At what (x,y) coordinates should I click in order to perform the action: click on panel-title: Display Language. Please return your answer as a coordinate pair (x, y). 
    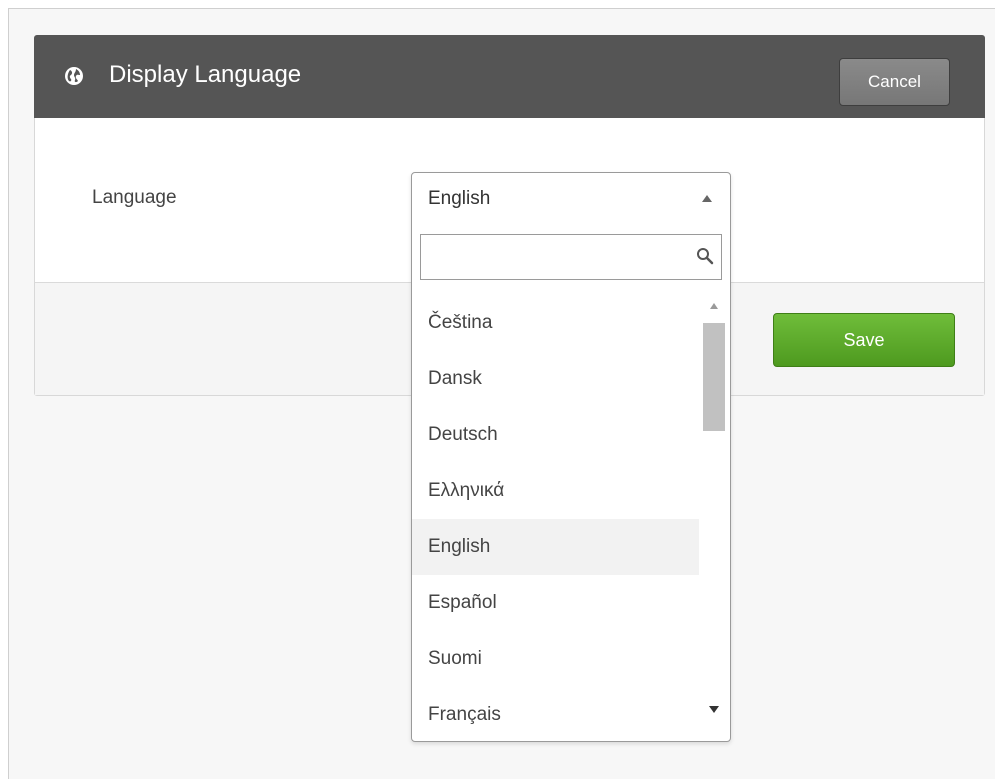
    Looking at the image, I should click on (205, 74).